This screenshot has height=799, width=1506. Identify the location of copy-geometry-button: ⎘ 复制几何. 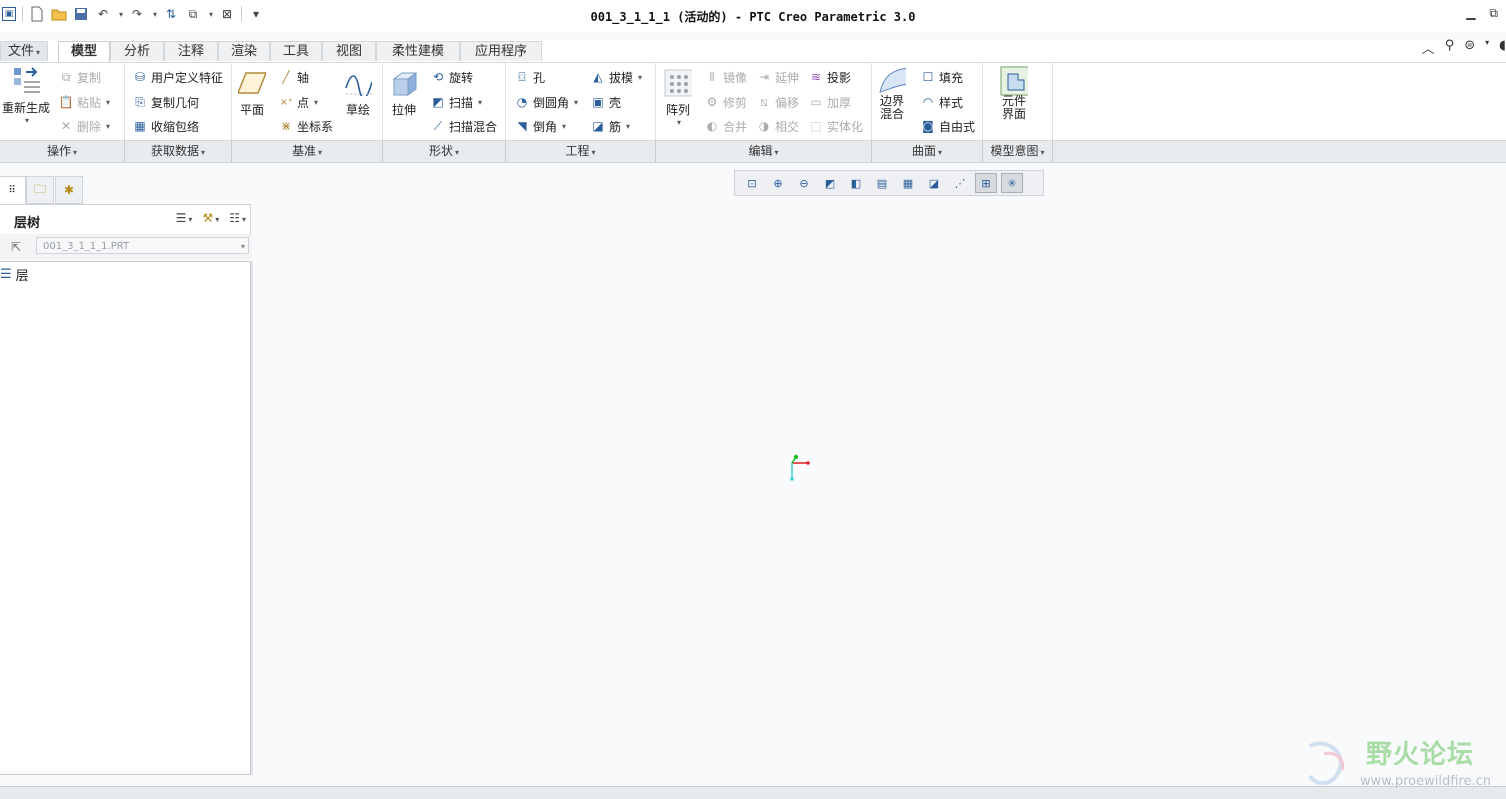
(165, 102).